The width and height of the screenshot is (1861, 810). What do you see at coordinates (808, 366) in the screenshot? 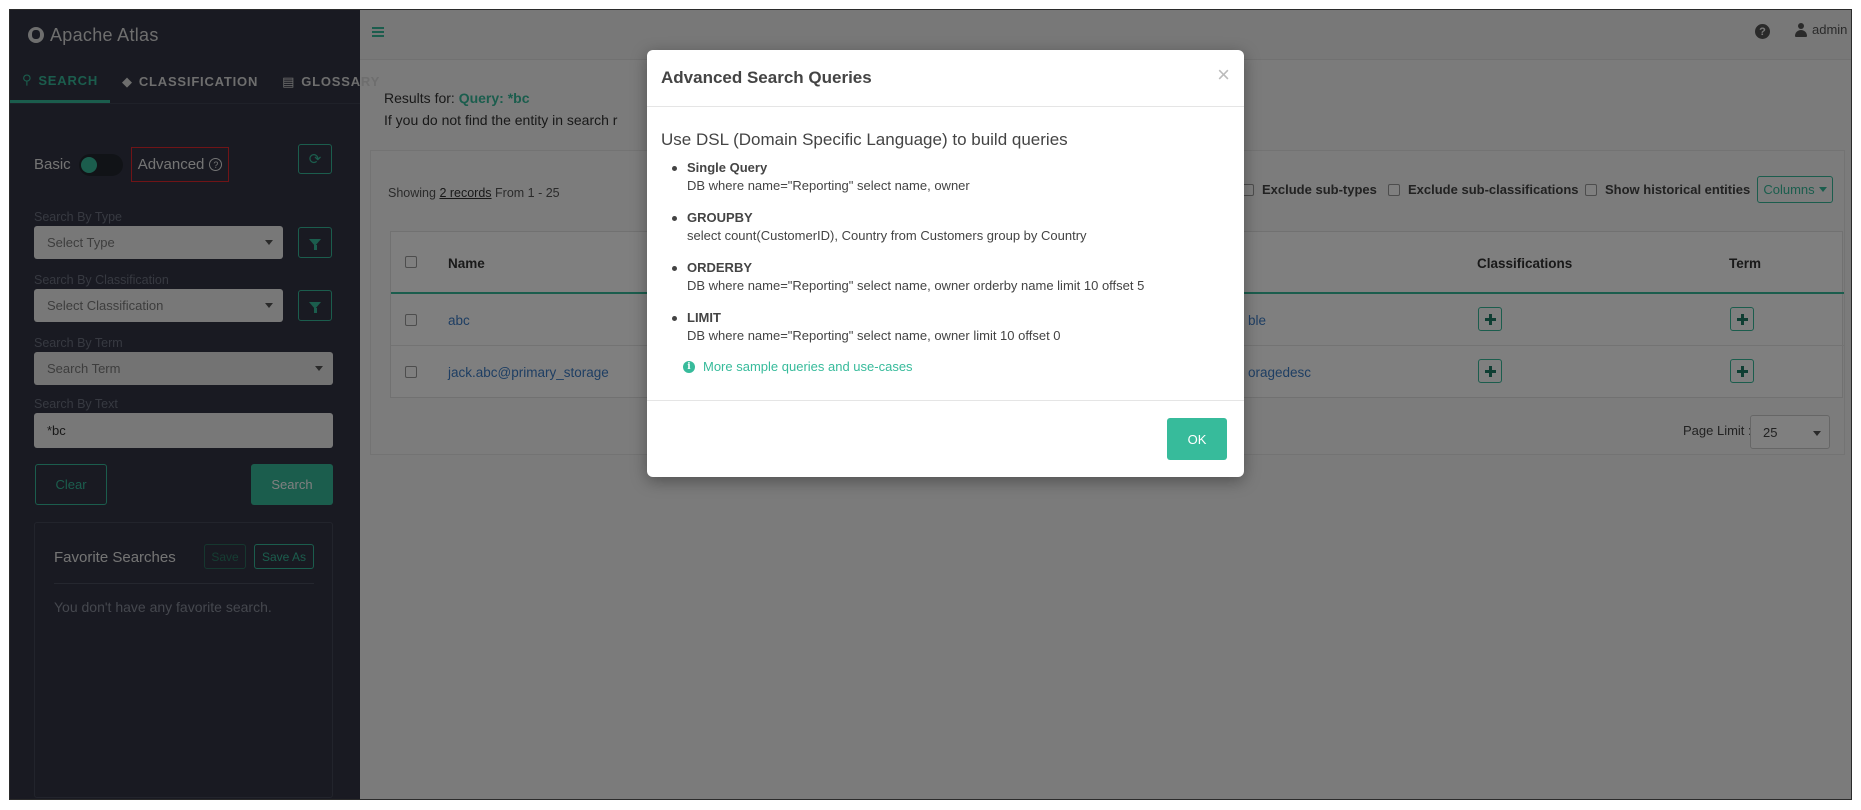
I see `more-sample-queries-label: More sample queries and use-cases` at bounding box center [808, 366].